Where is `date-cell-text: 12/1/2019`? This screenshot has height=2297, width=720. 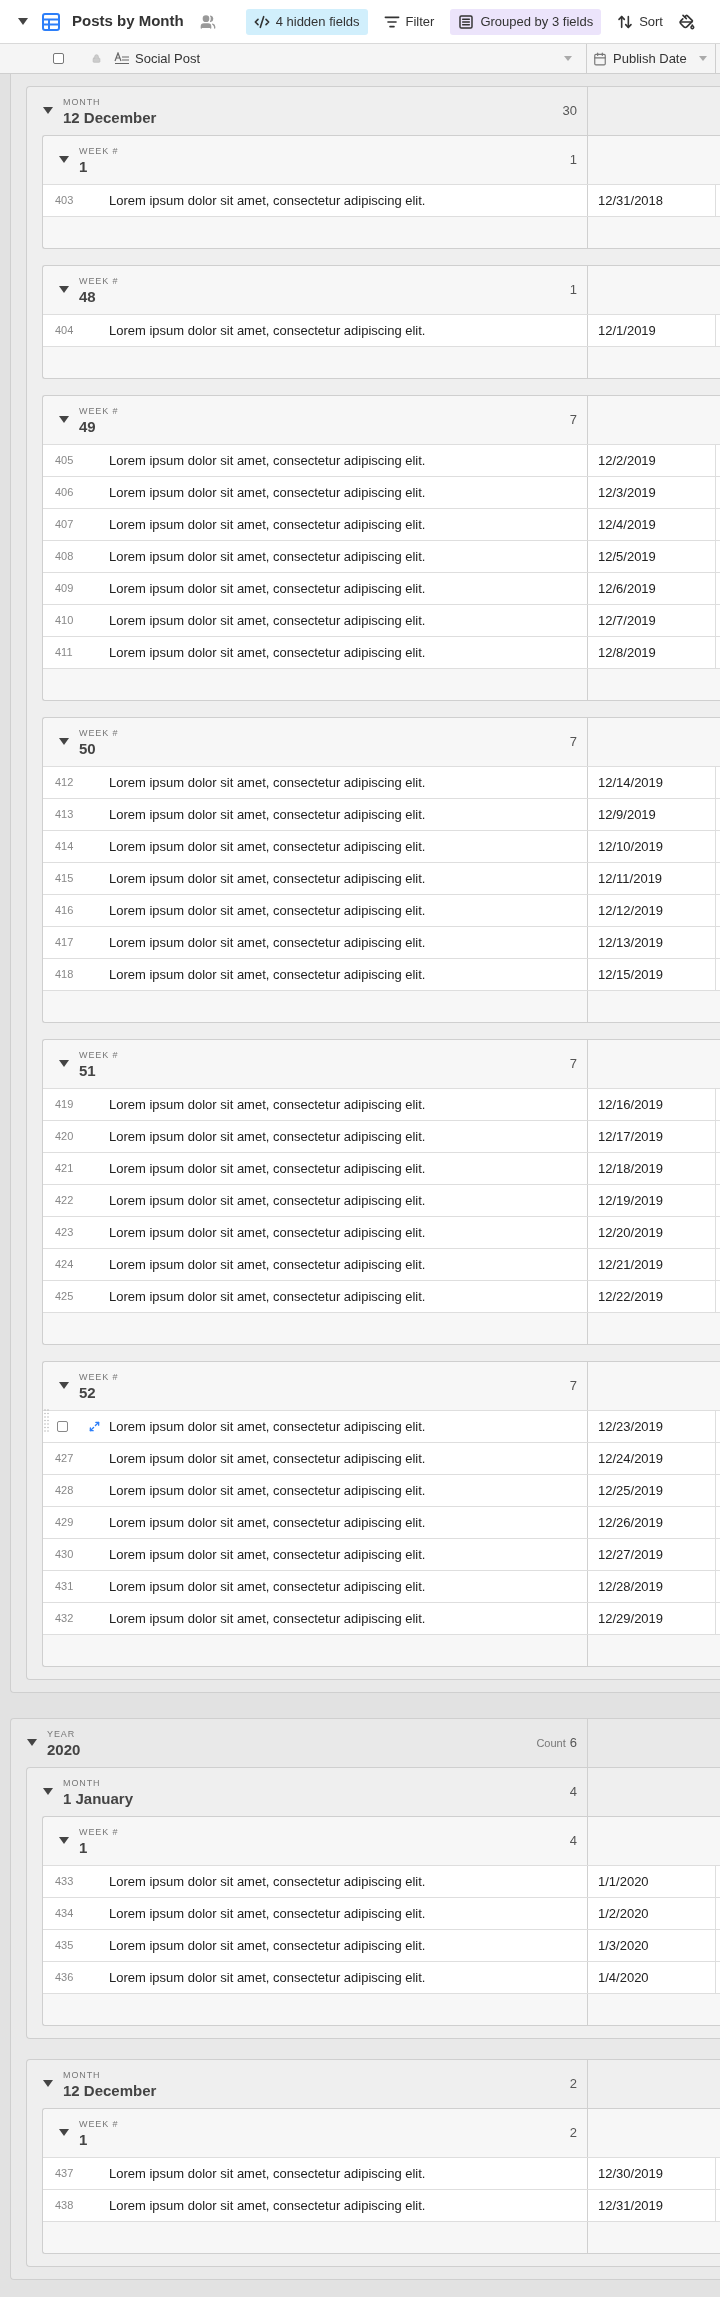
date-cell-text: 12/1/2019 is located at coordinates (627, 330).